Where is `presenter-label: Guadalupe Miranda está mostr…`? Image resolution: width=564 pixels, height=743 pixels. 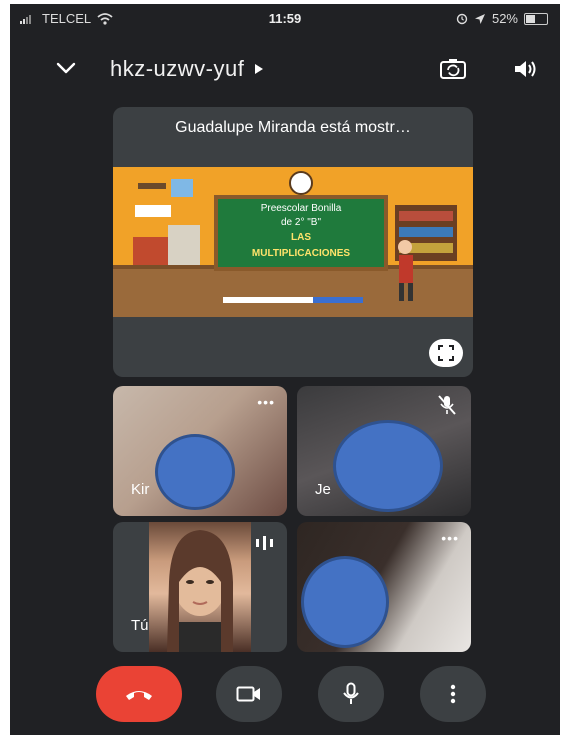 presenter-label: Guadalupe Miranda está mostr… is located at coordinates (293, 127).